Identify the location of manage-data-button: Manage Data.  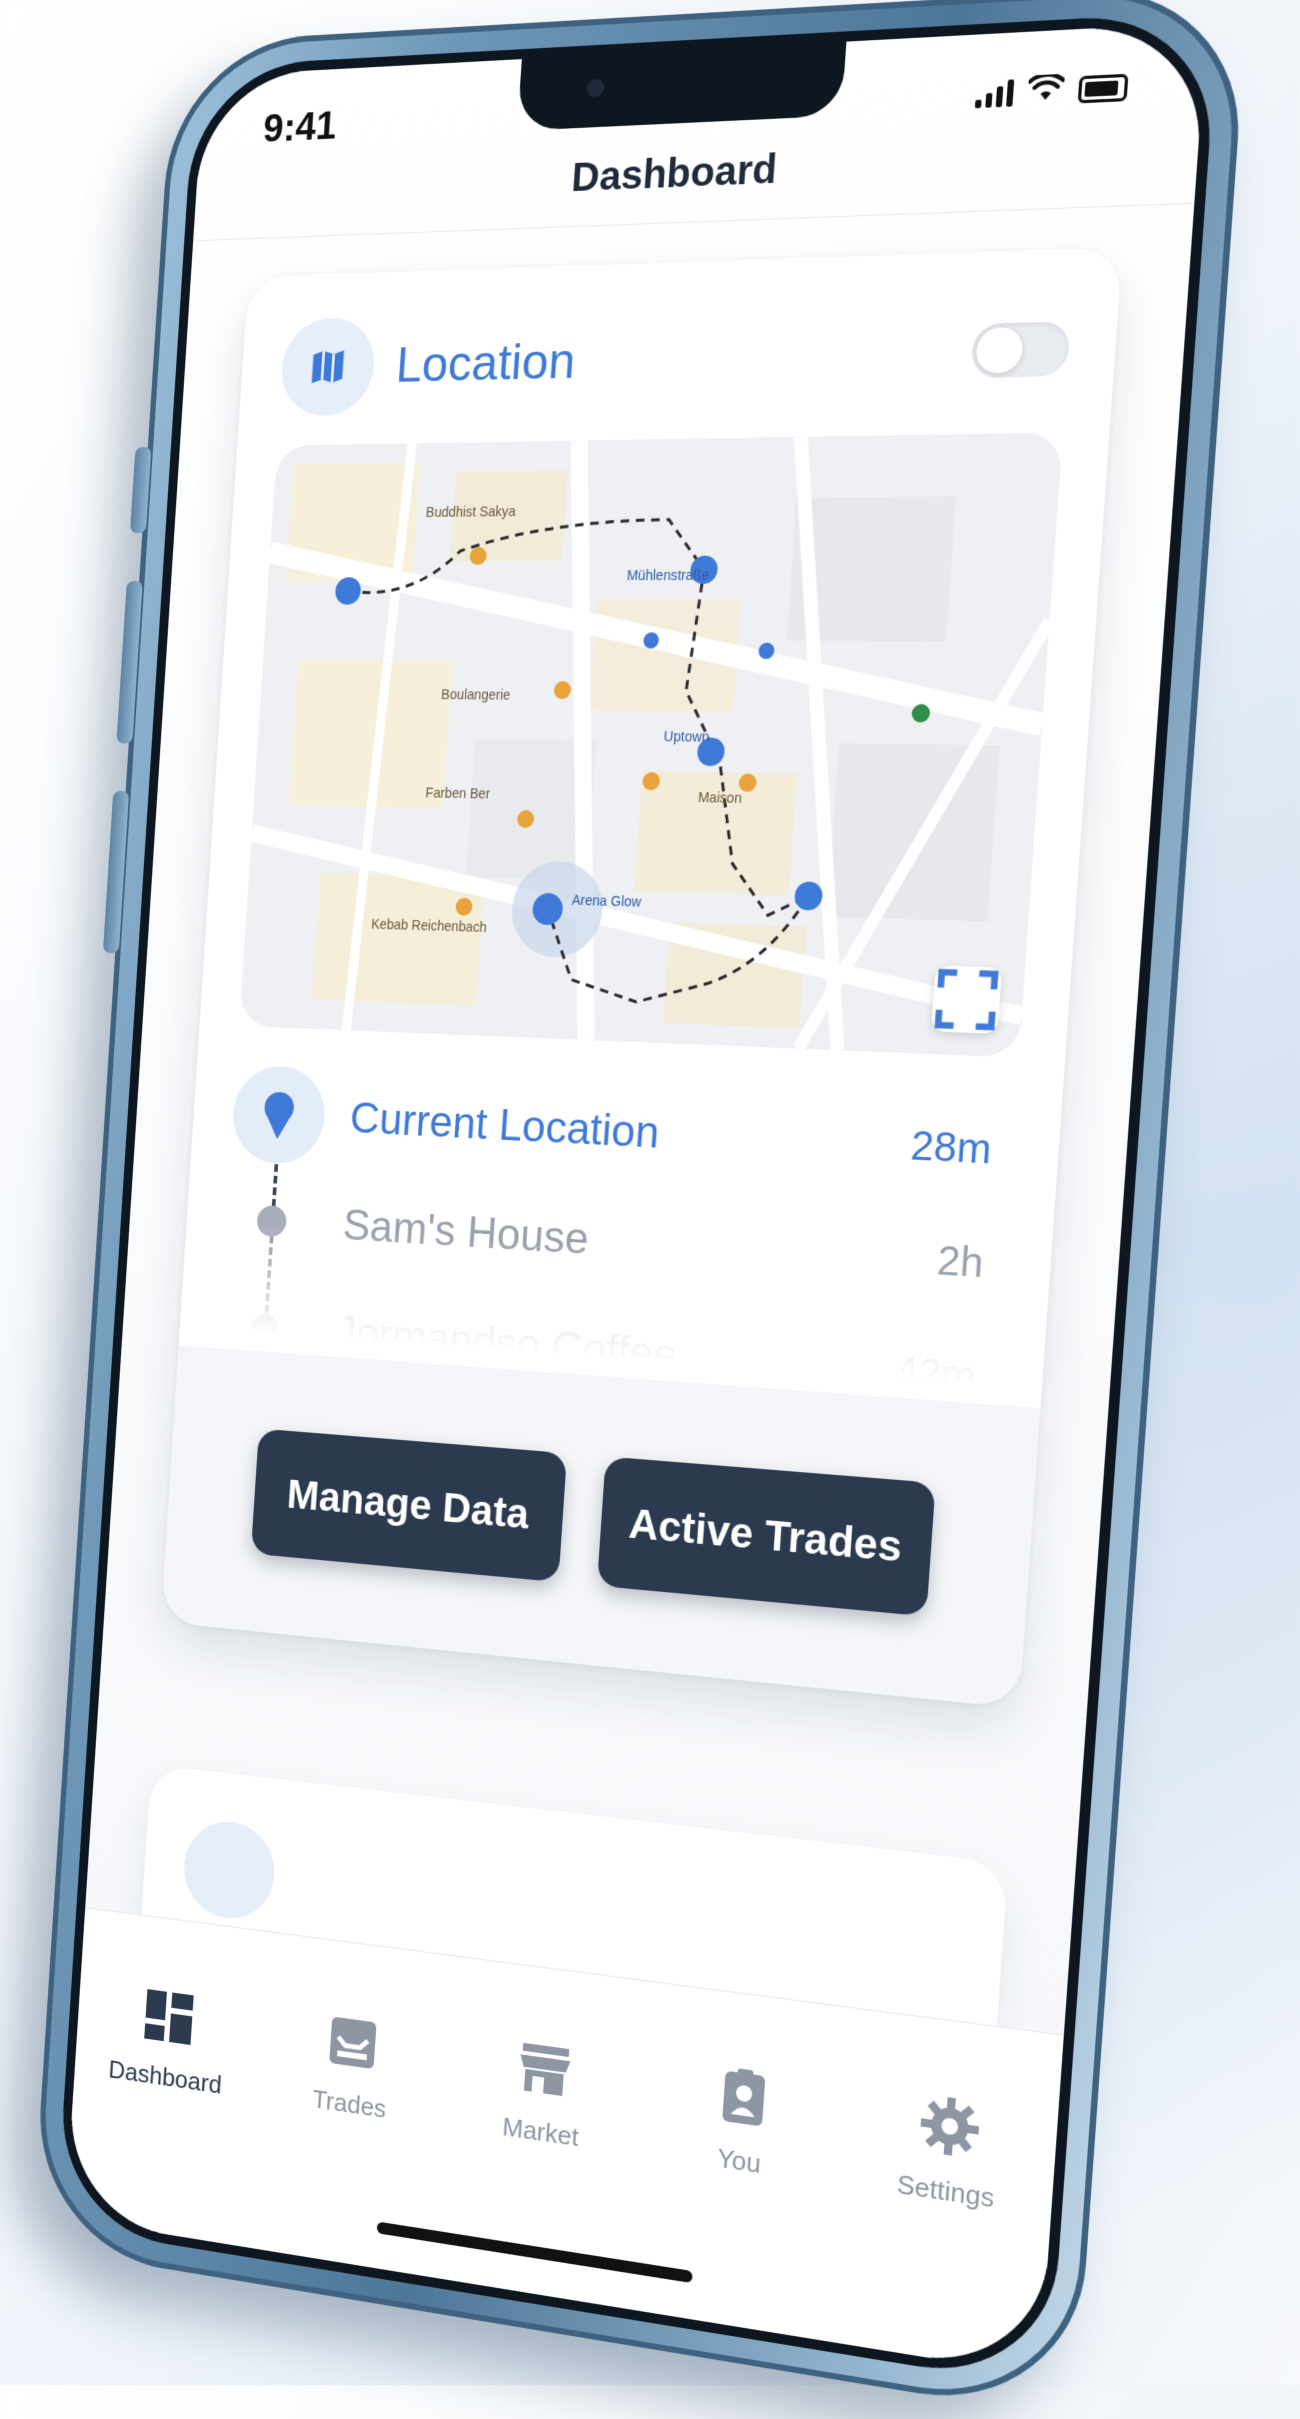
(409, 1505).